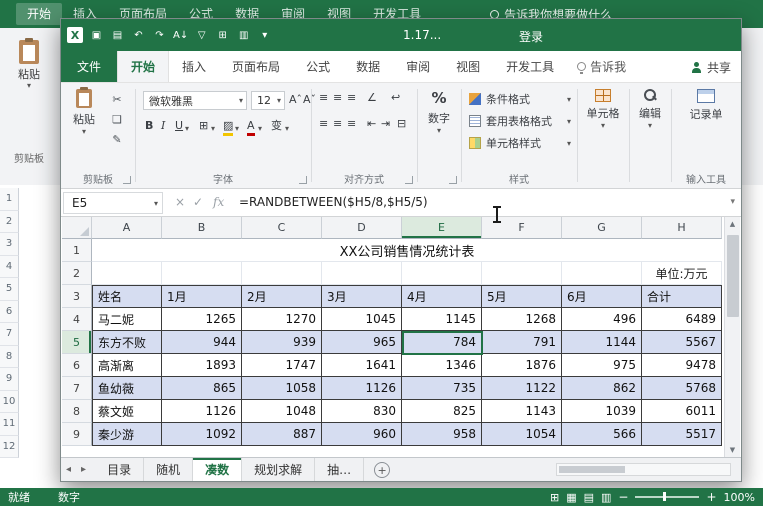 Image resolution: width=763 pixels, height=506 pixels. I want to click on increase-indent-button: ⇥, so click(385, 124).